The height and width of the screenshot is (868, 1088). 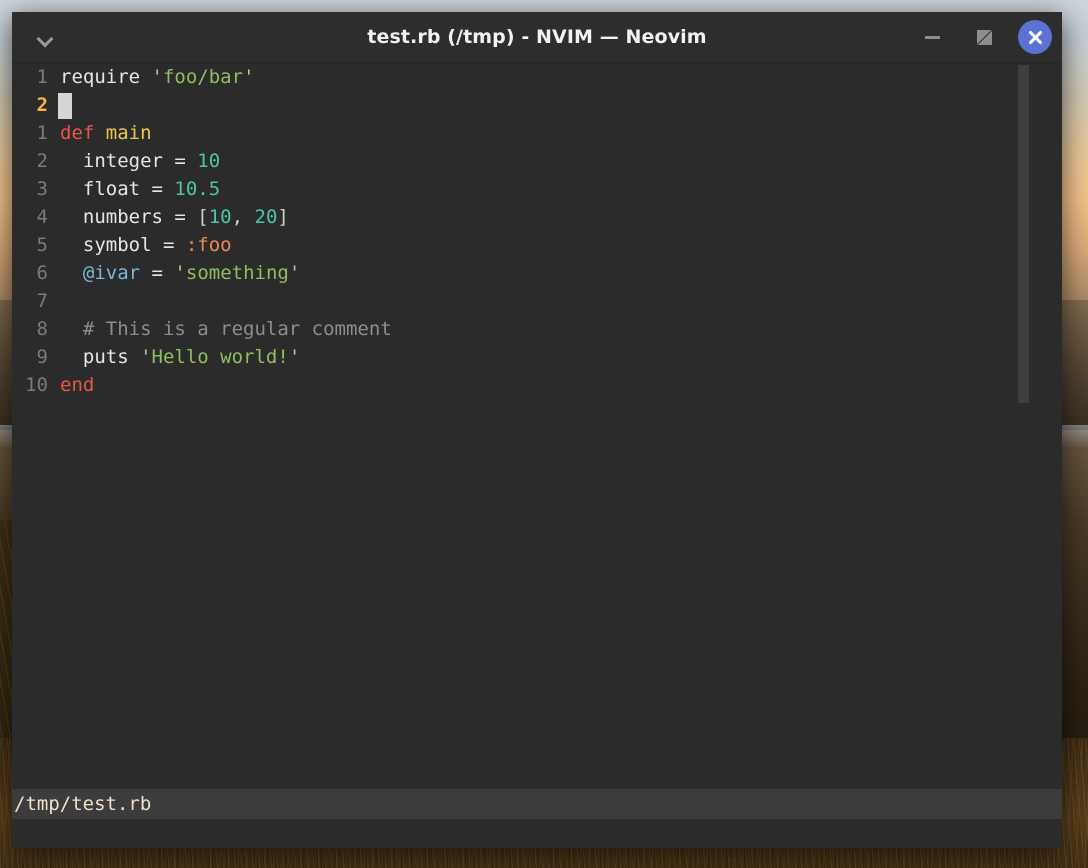 What do you see at coordinates (42, 273) in the screenshot?
I see `line-number: 6` at bounding box center [42, 273].